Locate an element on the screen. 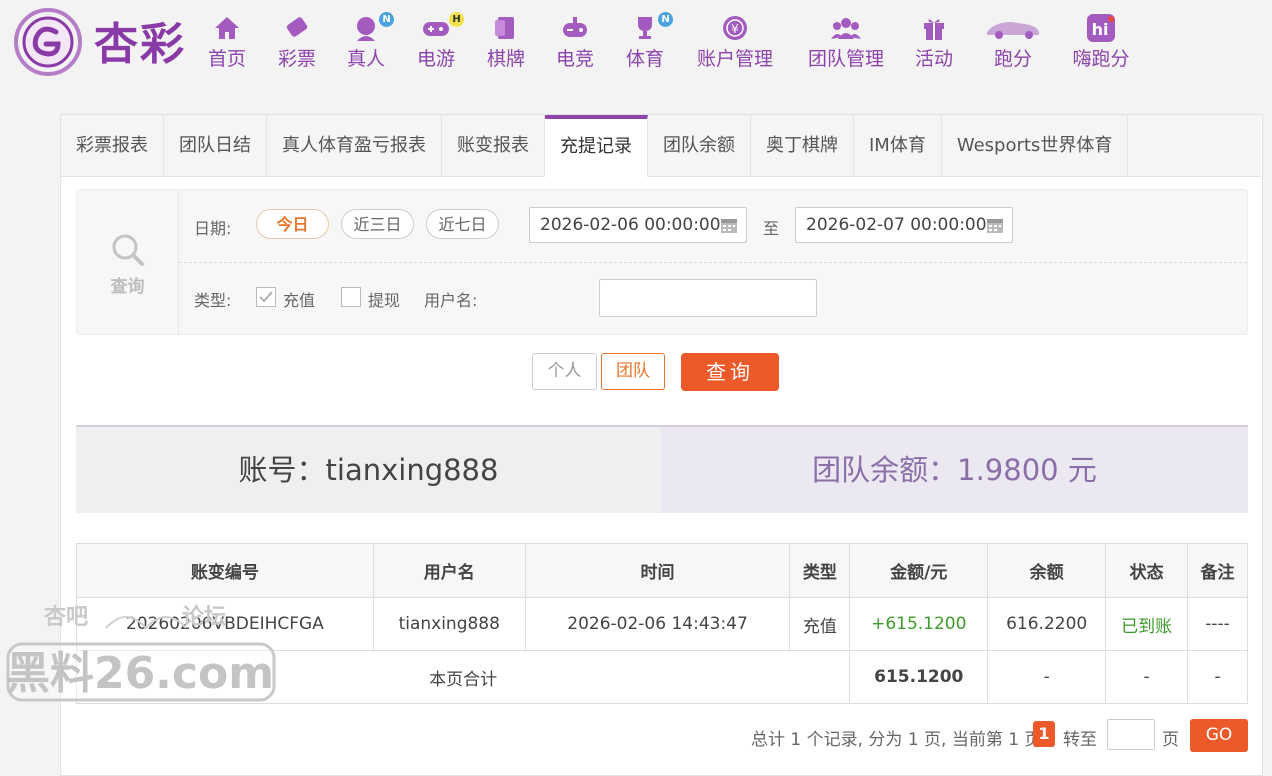 Image resolution: width=1272 pixels, height=776 pixels. type-row: 类型: 充值 提现 用户名: is located at coordinates (713, 298).